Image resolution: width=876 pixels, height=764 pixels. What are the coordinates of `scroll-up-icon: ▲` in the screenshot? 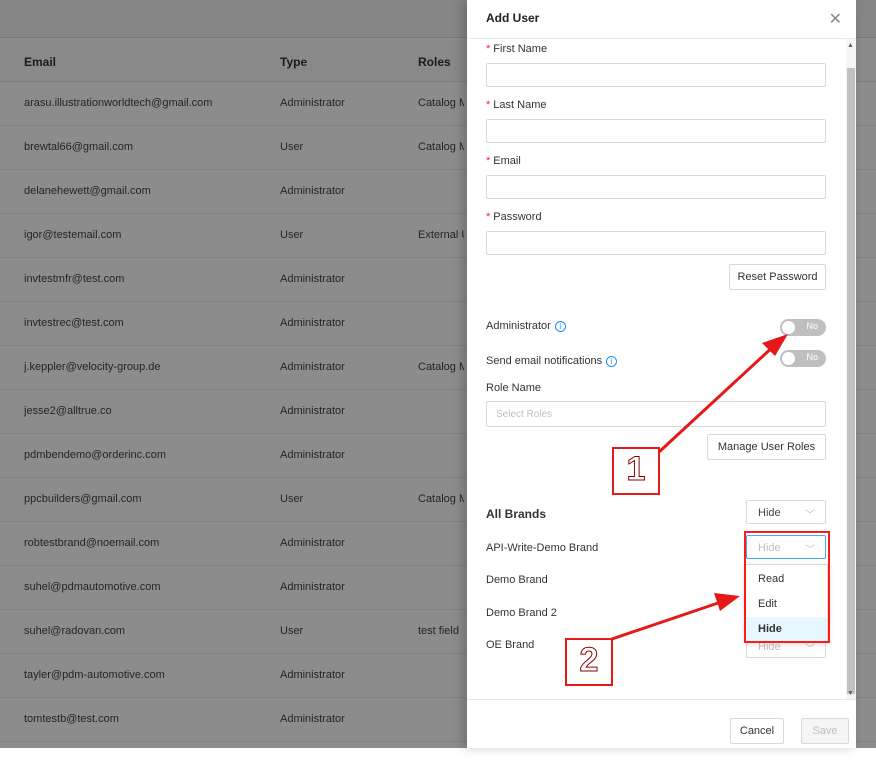 It's located at (850, 45).